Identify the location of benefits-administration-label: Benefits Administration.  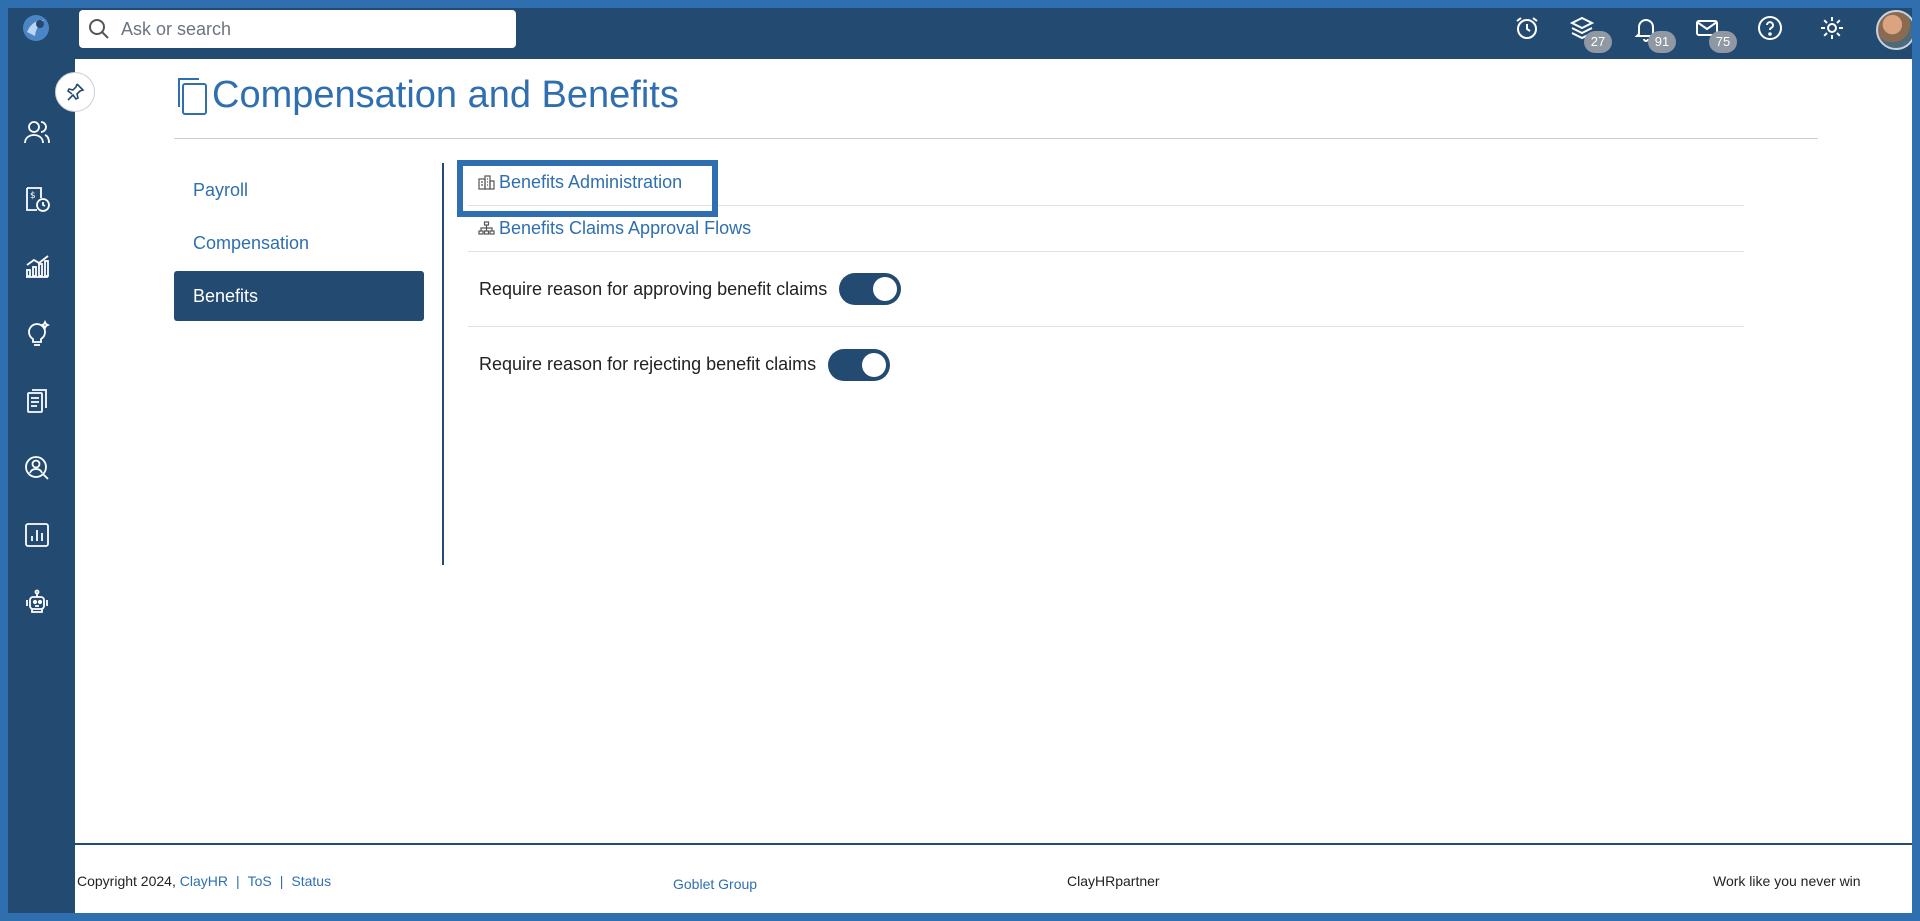
(591, 182).